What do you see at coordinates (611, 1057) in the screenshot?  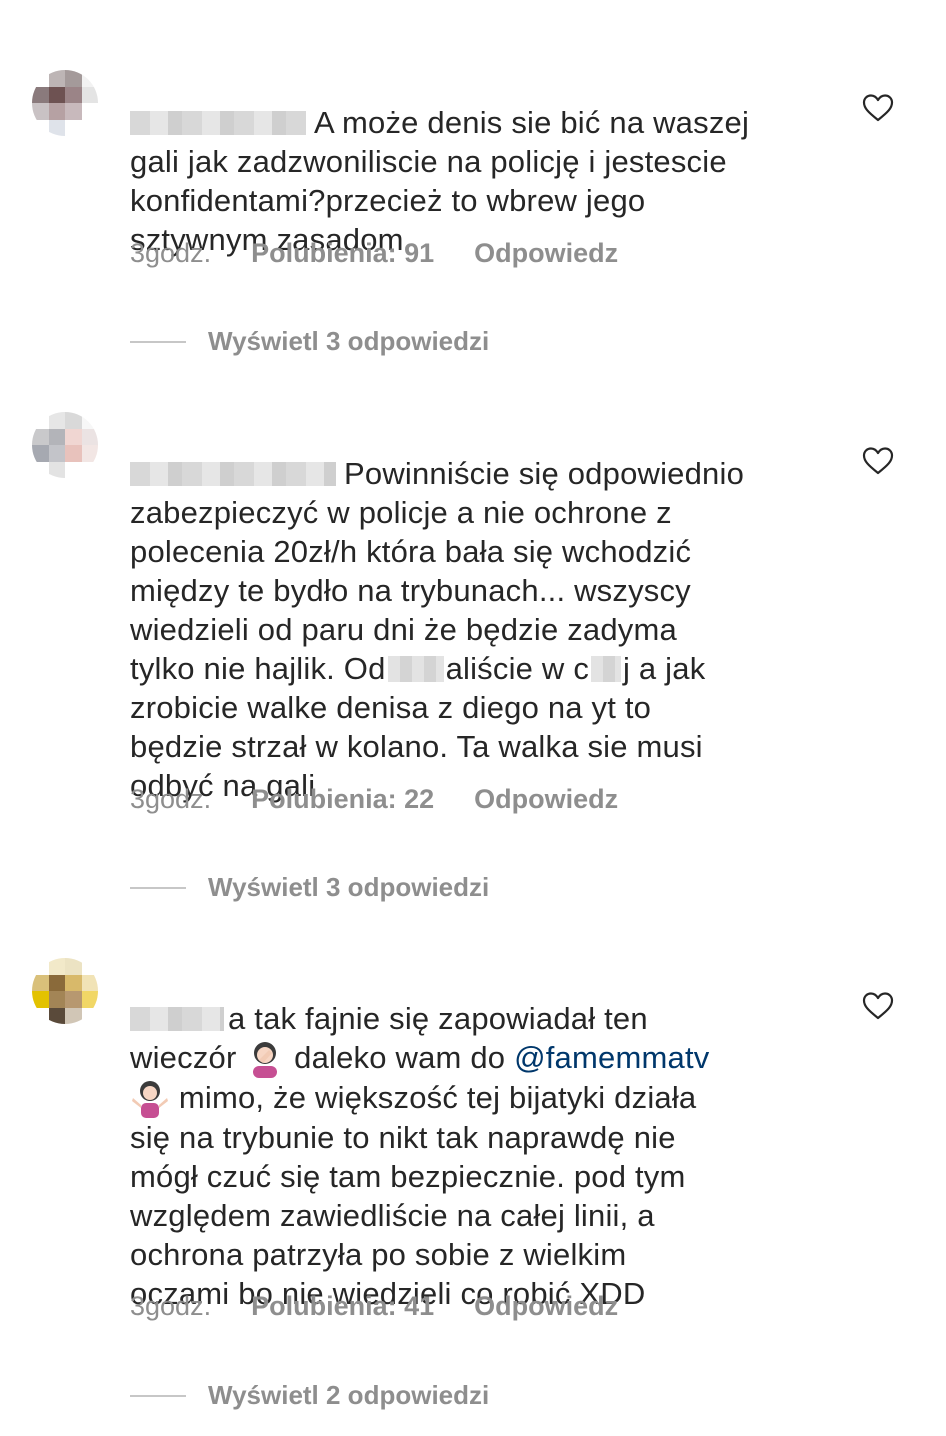 I see `mention-link: @famemmatv` at bounding box center [611, 1057].